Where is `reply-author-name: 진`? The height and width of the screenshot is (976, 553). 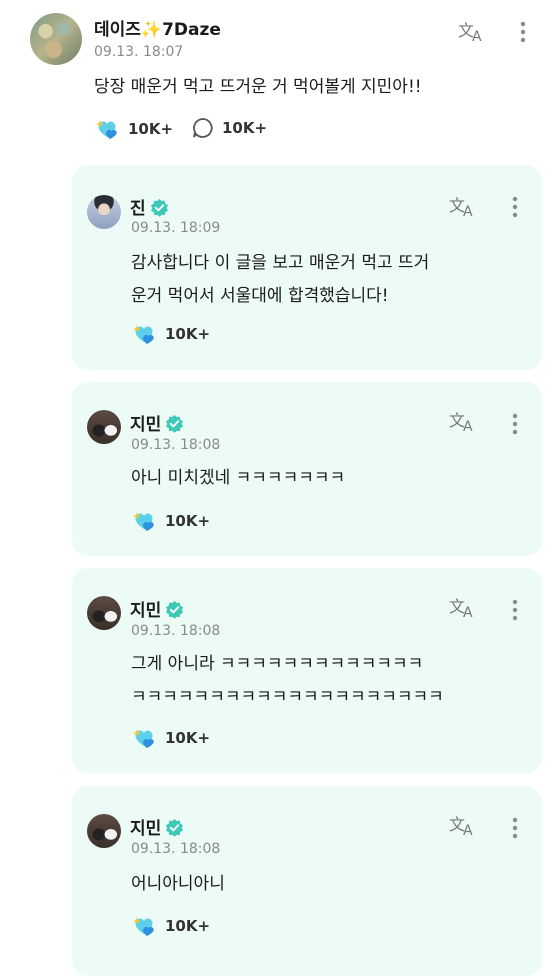 reply-author-name: 진 is located at coordinates (149, 206).